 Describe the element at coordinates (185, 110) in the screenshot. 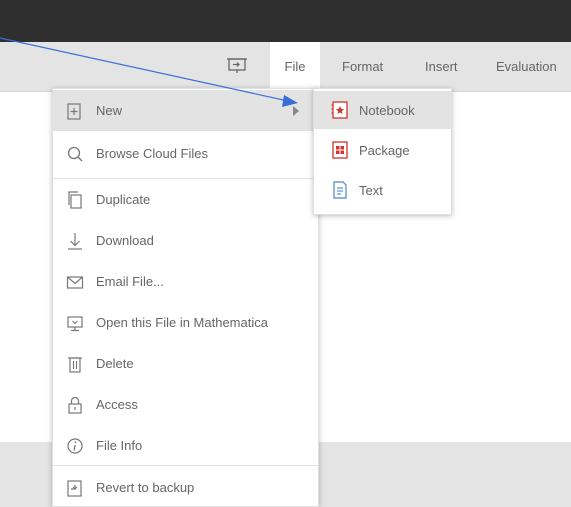

I see `file-menu-item-new: New` at that location.